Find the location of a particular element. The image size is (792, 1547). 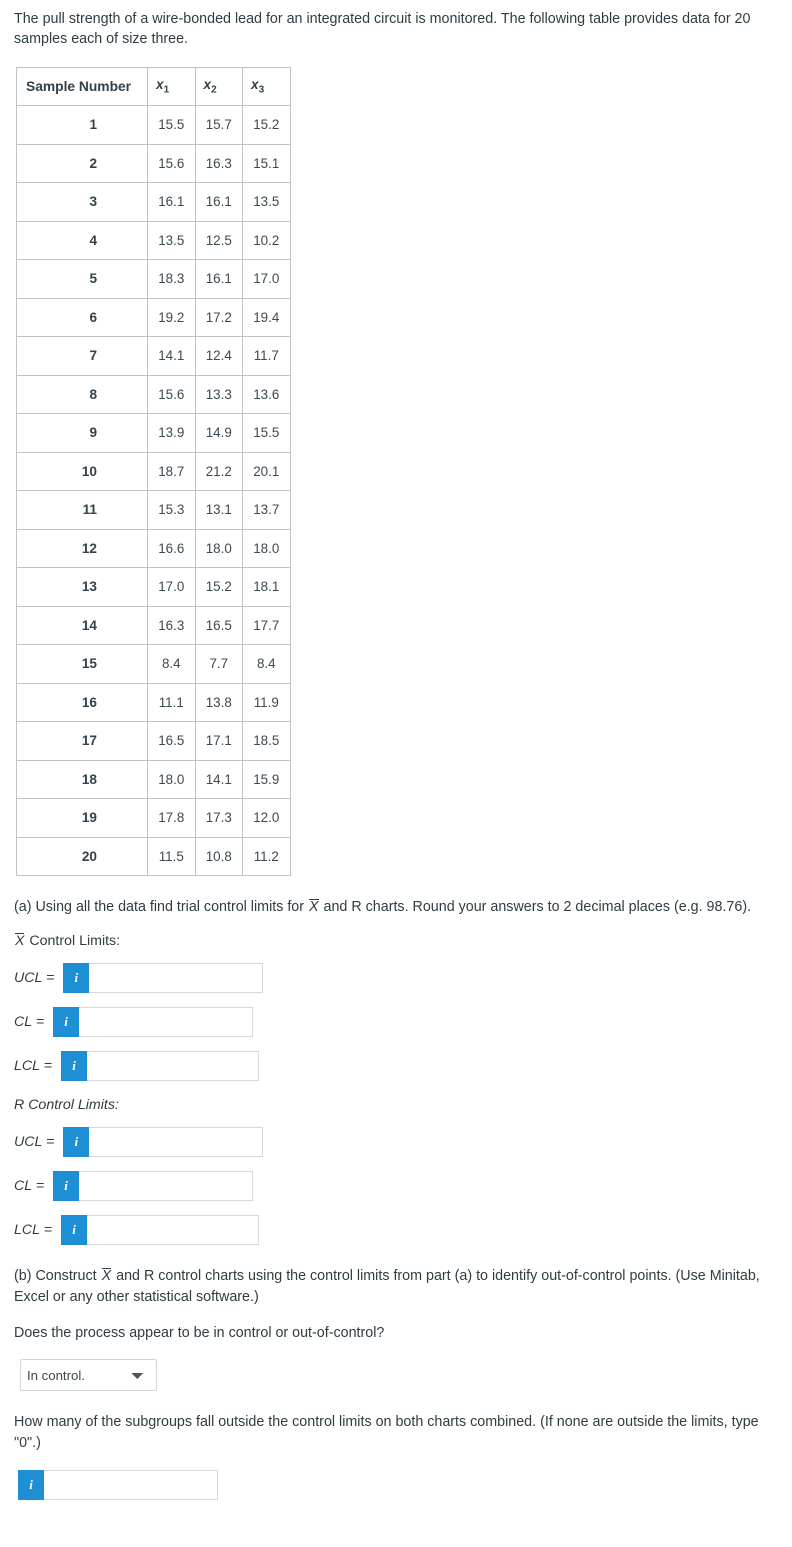

cell-x2: 13.1 is located at coordinates (218, 510).